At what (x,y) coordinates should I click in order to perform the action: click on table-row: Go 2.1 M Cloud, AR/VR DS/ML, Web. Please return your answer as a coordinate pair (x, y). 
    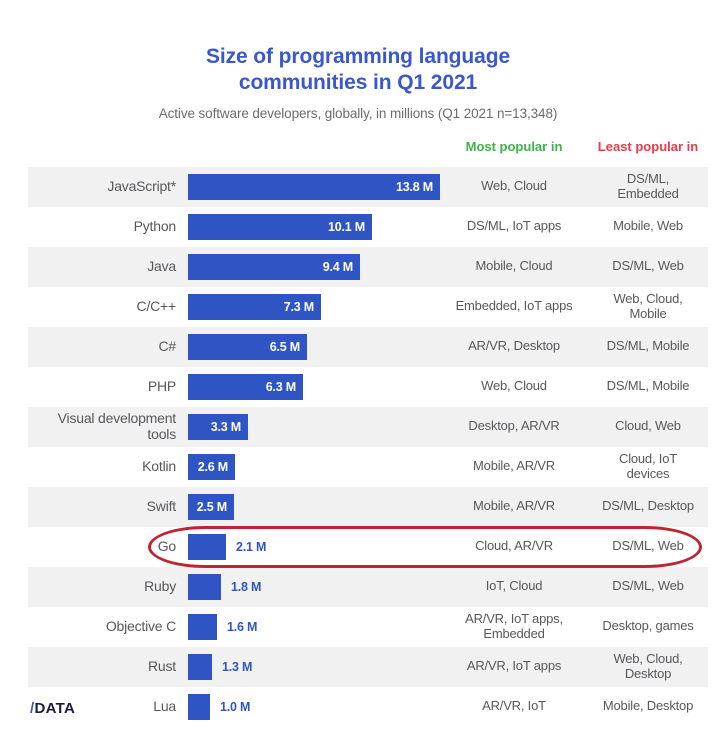
    Looking at the image, I should click on (368, 547).